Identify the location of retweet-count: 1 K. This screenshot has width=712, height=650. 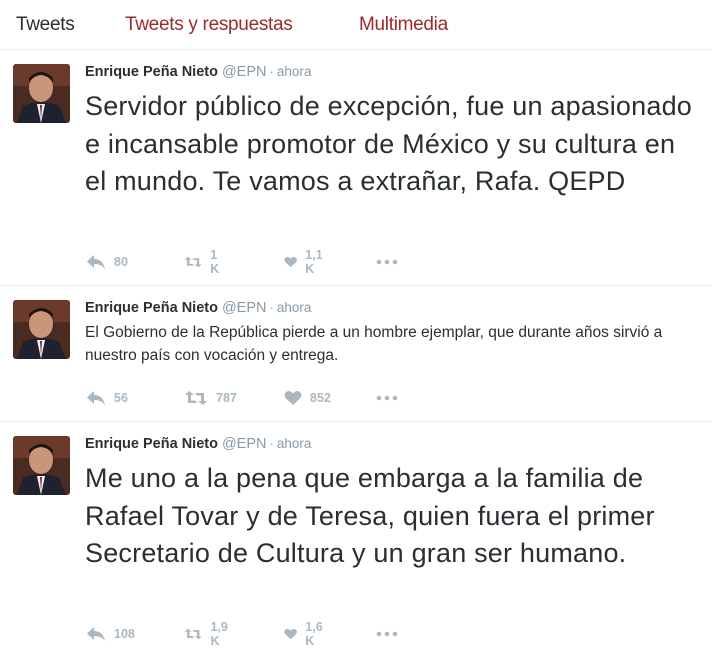
(215, 262).